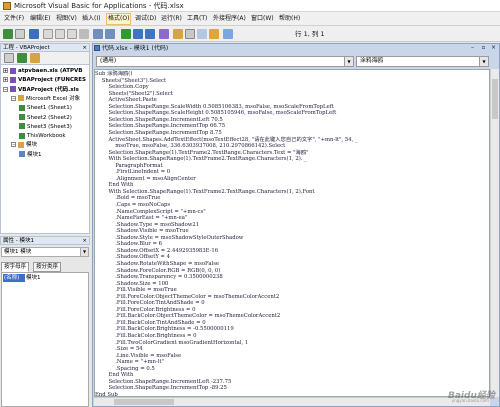  I want to click on tree-item-label: atpvbaen.xls (ATPVB, so click(50, 71).